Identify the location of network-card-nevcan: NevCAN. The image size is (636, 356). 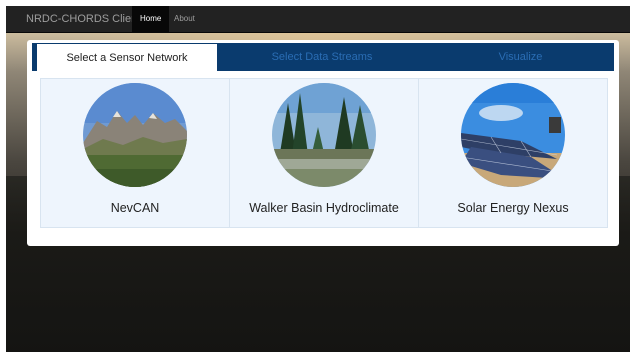
(135, 153).